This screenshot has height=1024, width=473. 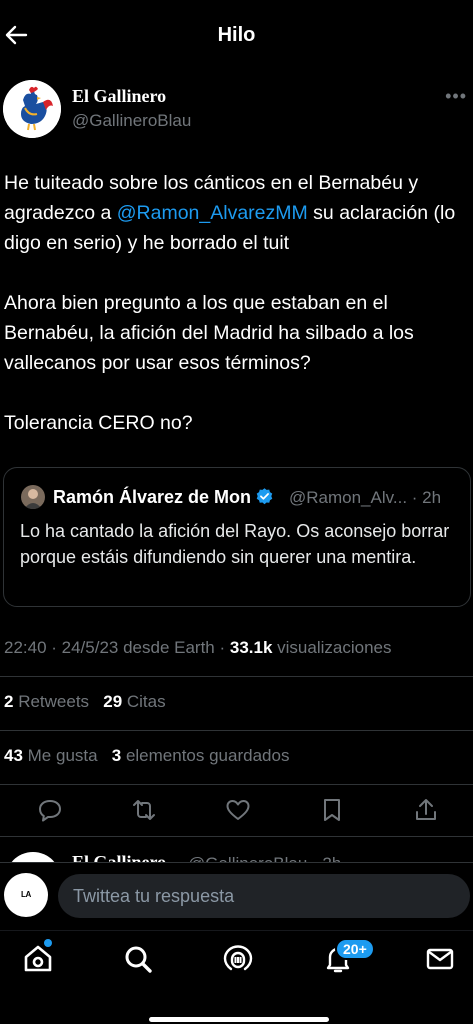 I want to click on search-icon, so click(x=138, y=959).